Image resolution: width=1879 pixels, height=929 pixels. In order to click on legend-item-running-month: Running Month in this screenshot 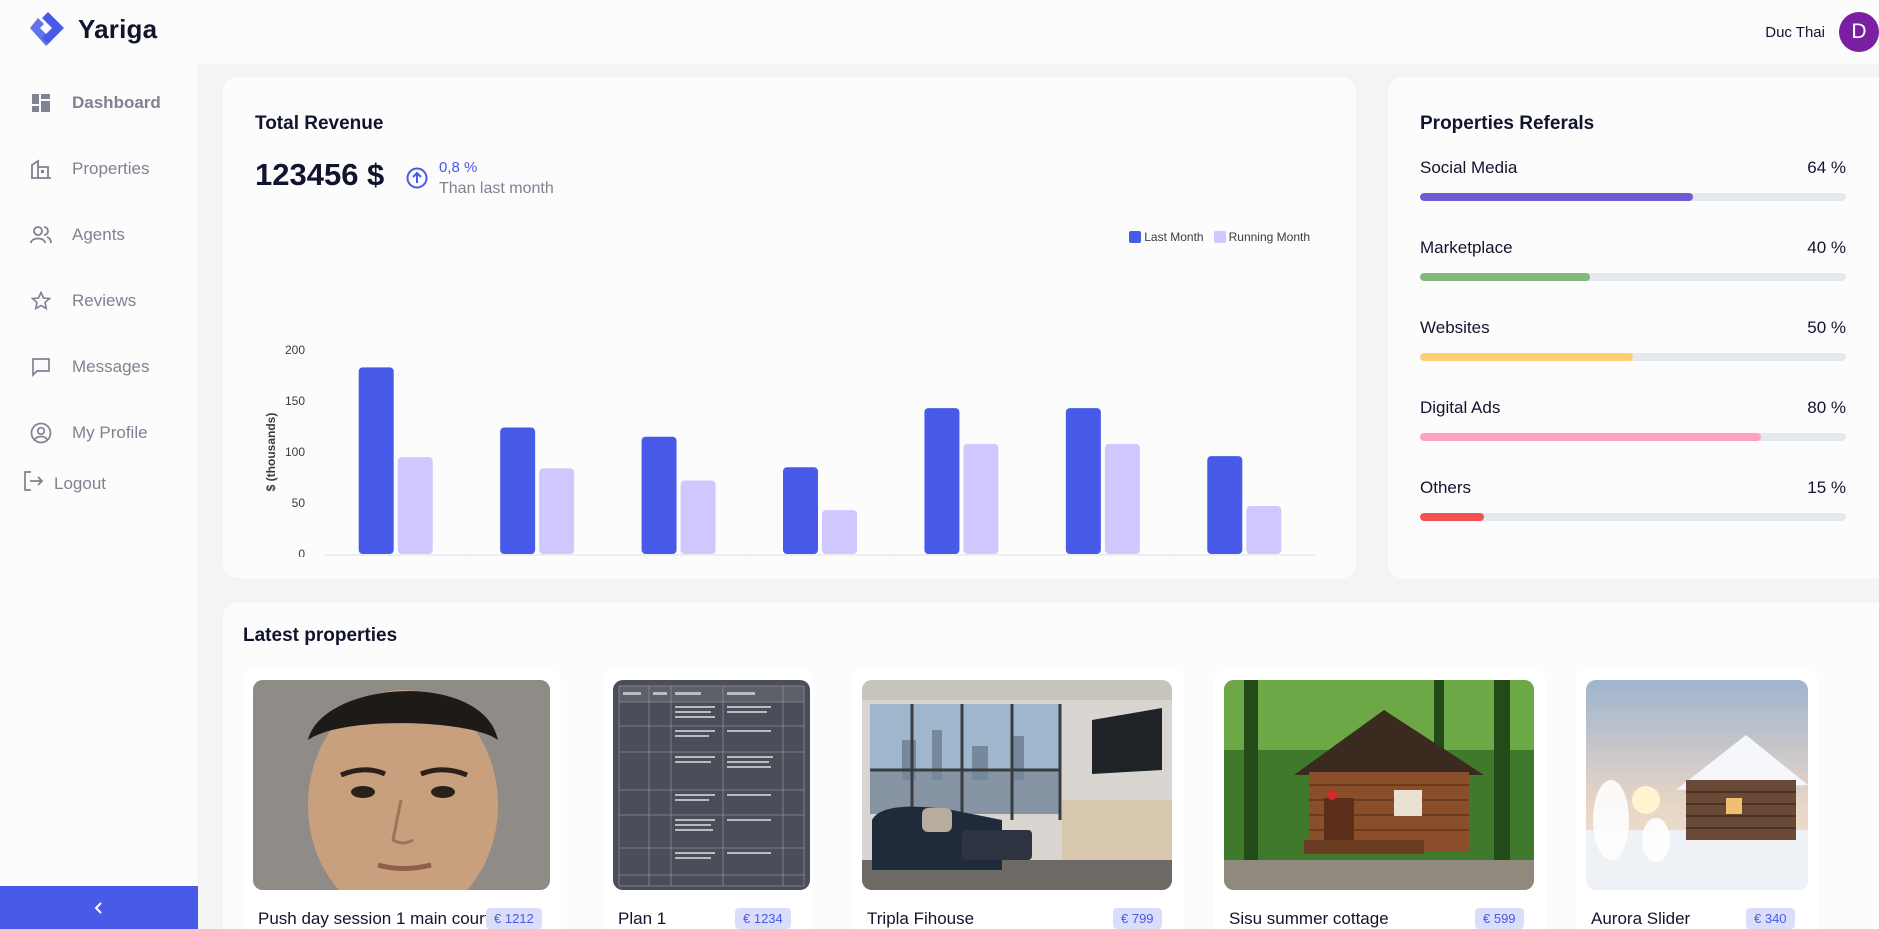, I will do `click(1261, 237)`.